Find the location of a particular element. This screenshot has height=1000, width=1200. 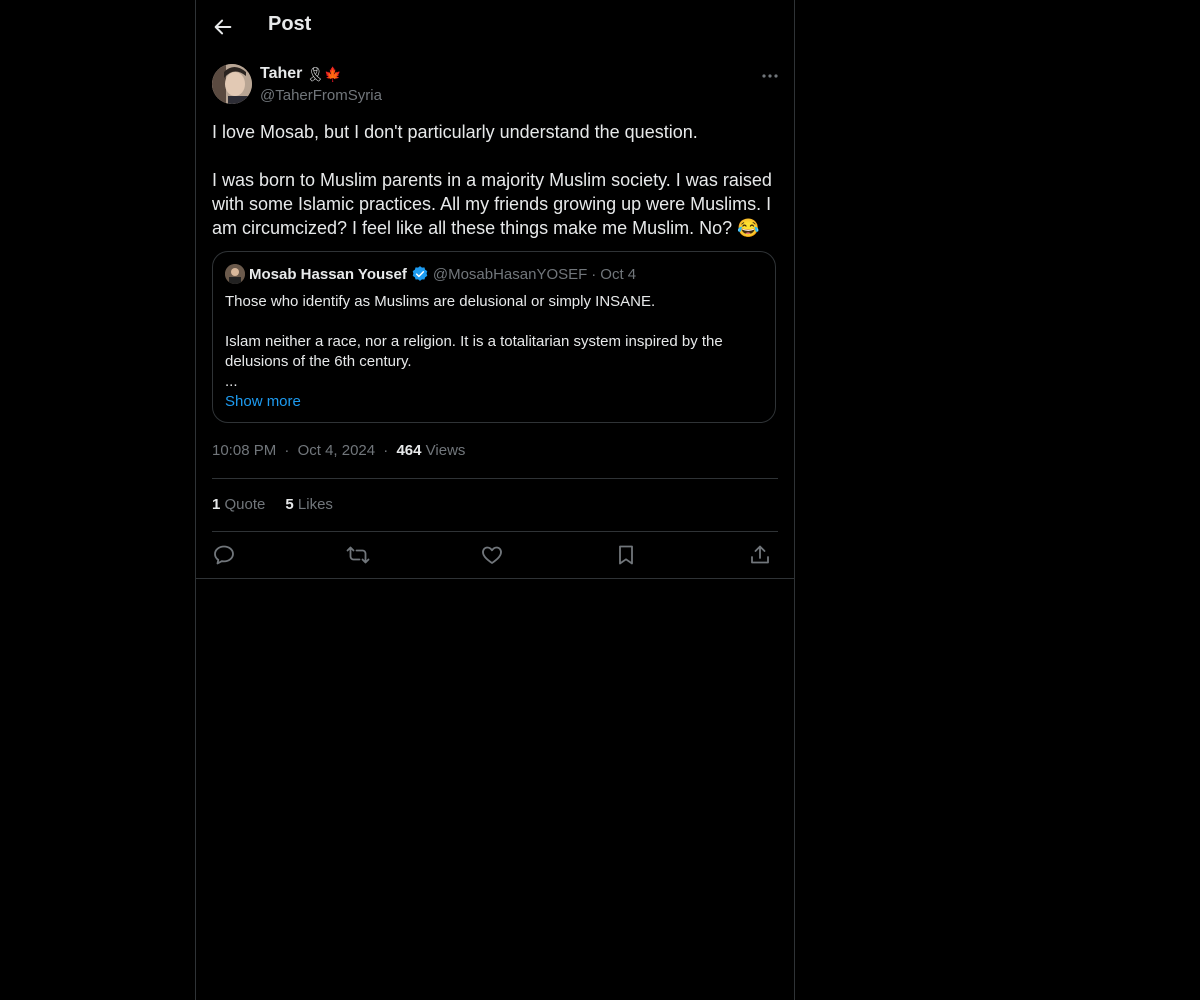

quoted-date: Oct 4 is located at coordinates (618, 274).